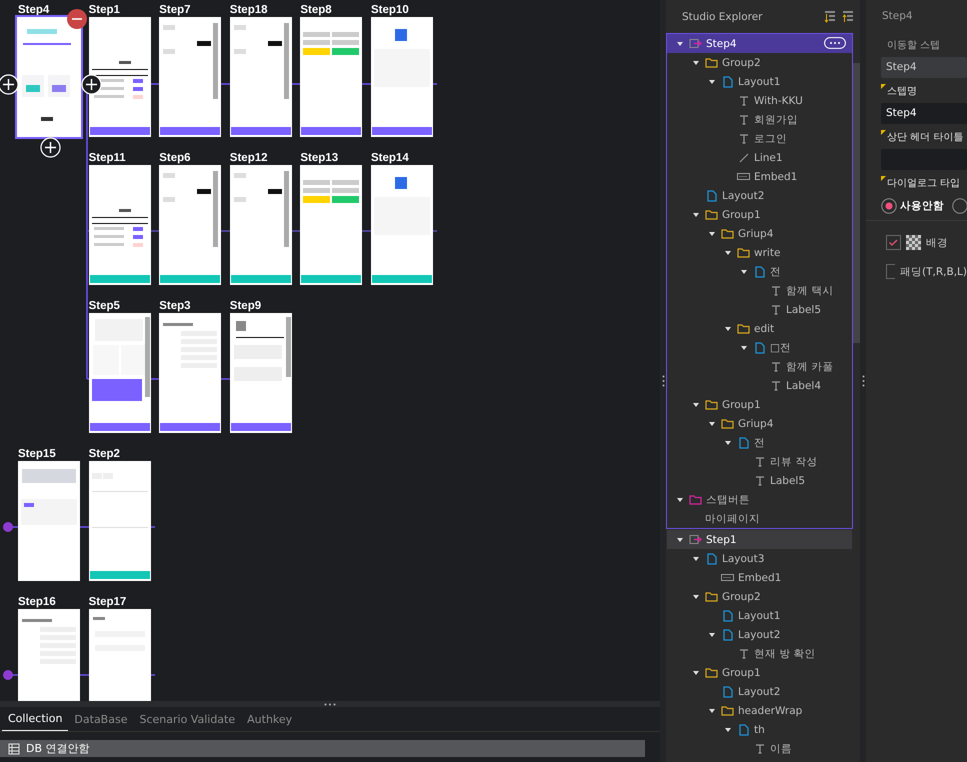 This screenshot has height=762, width=967. What do you see at coordinates (759, 43) in the screenshot?
I see `tree-item: Step4` at bounding box center [759, 43].